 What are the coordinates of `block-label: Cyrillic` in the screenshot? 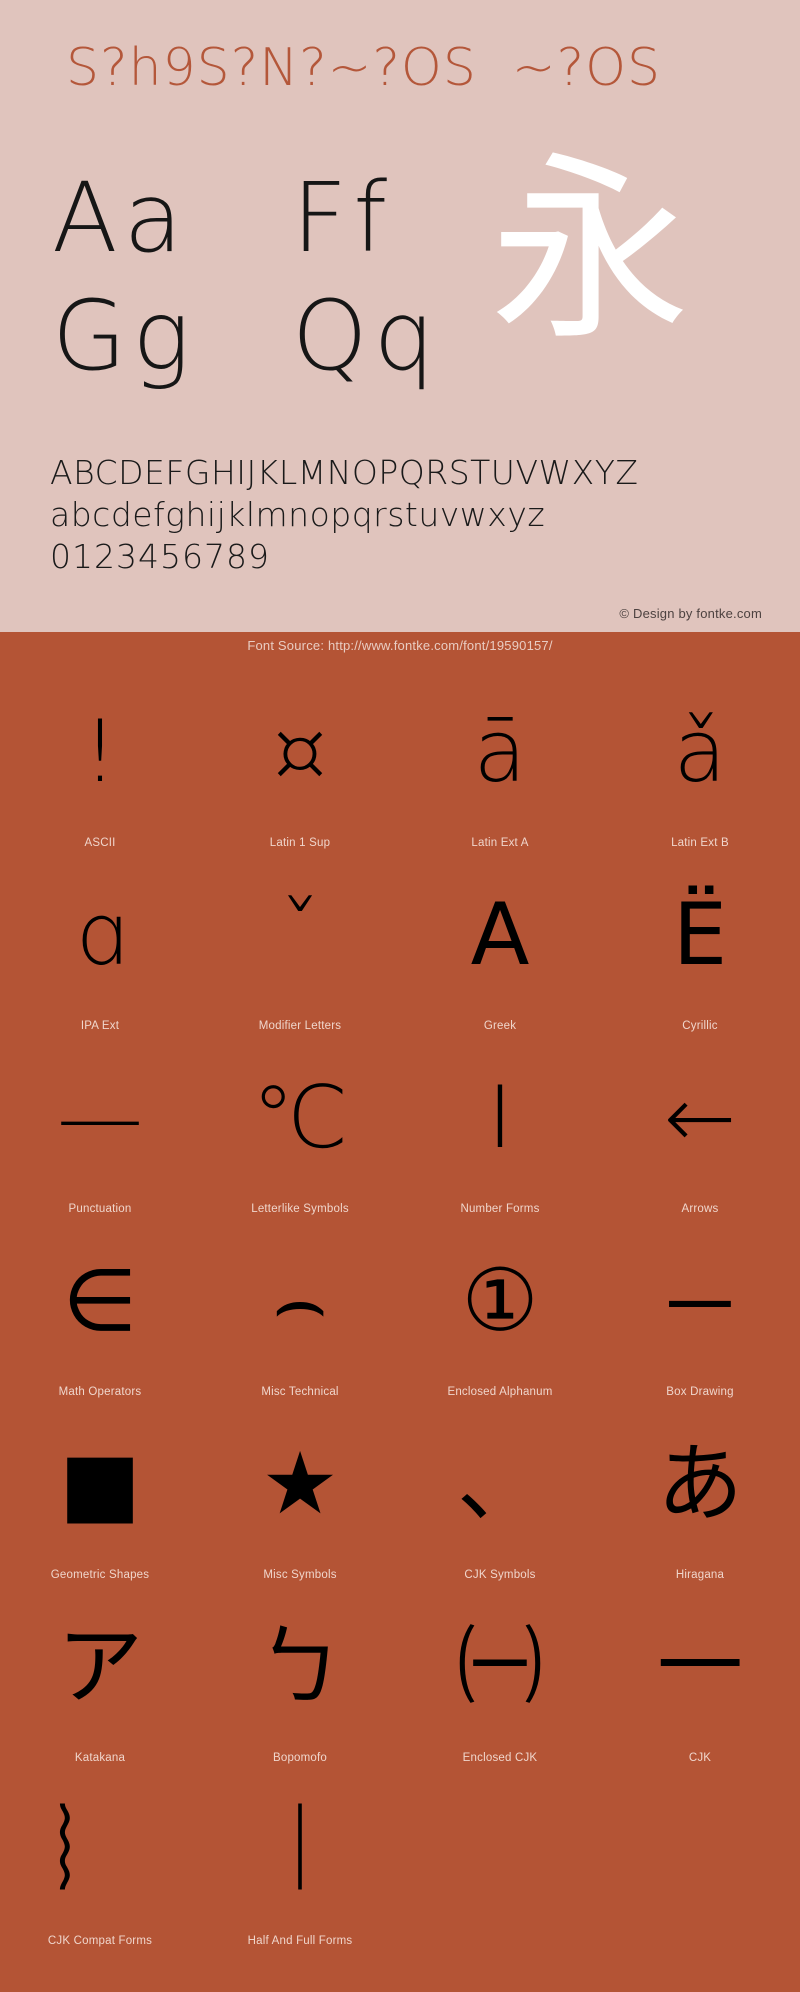 It's located at (700, 1026).